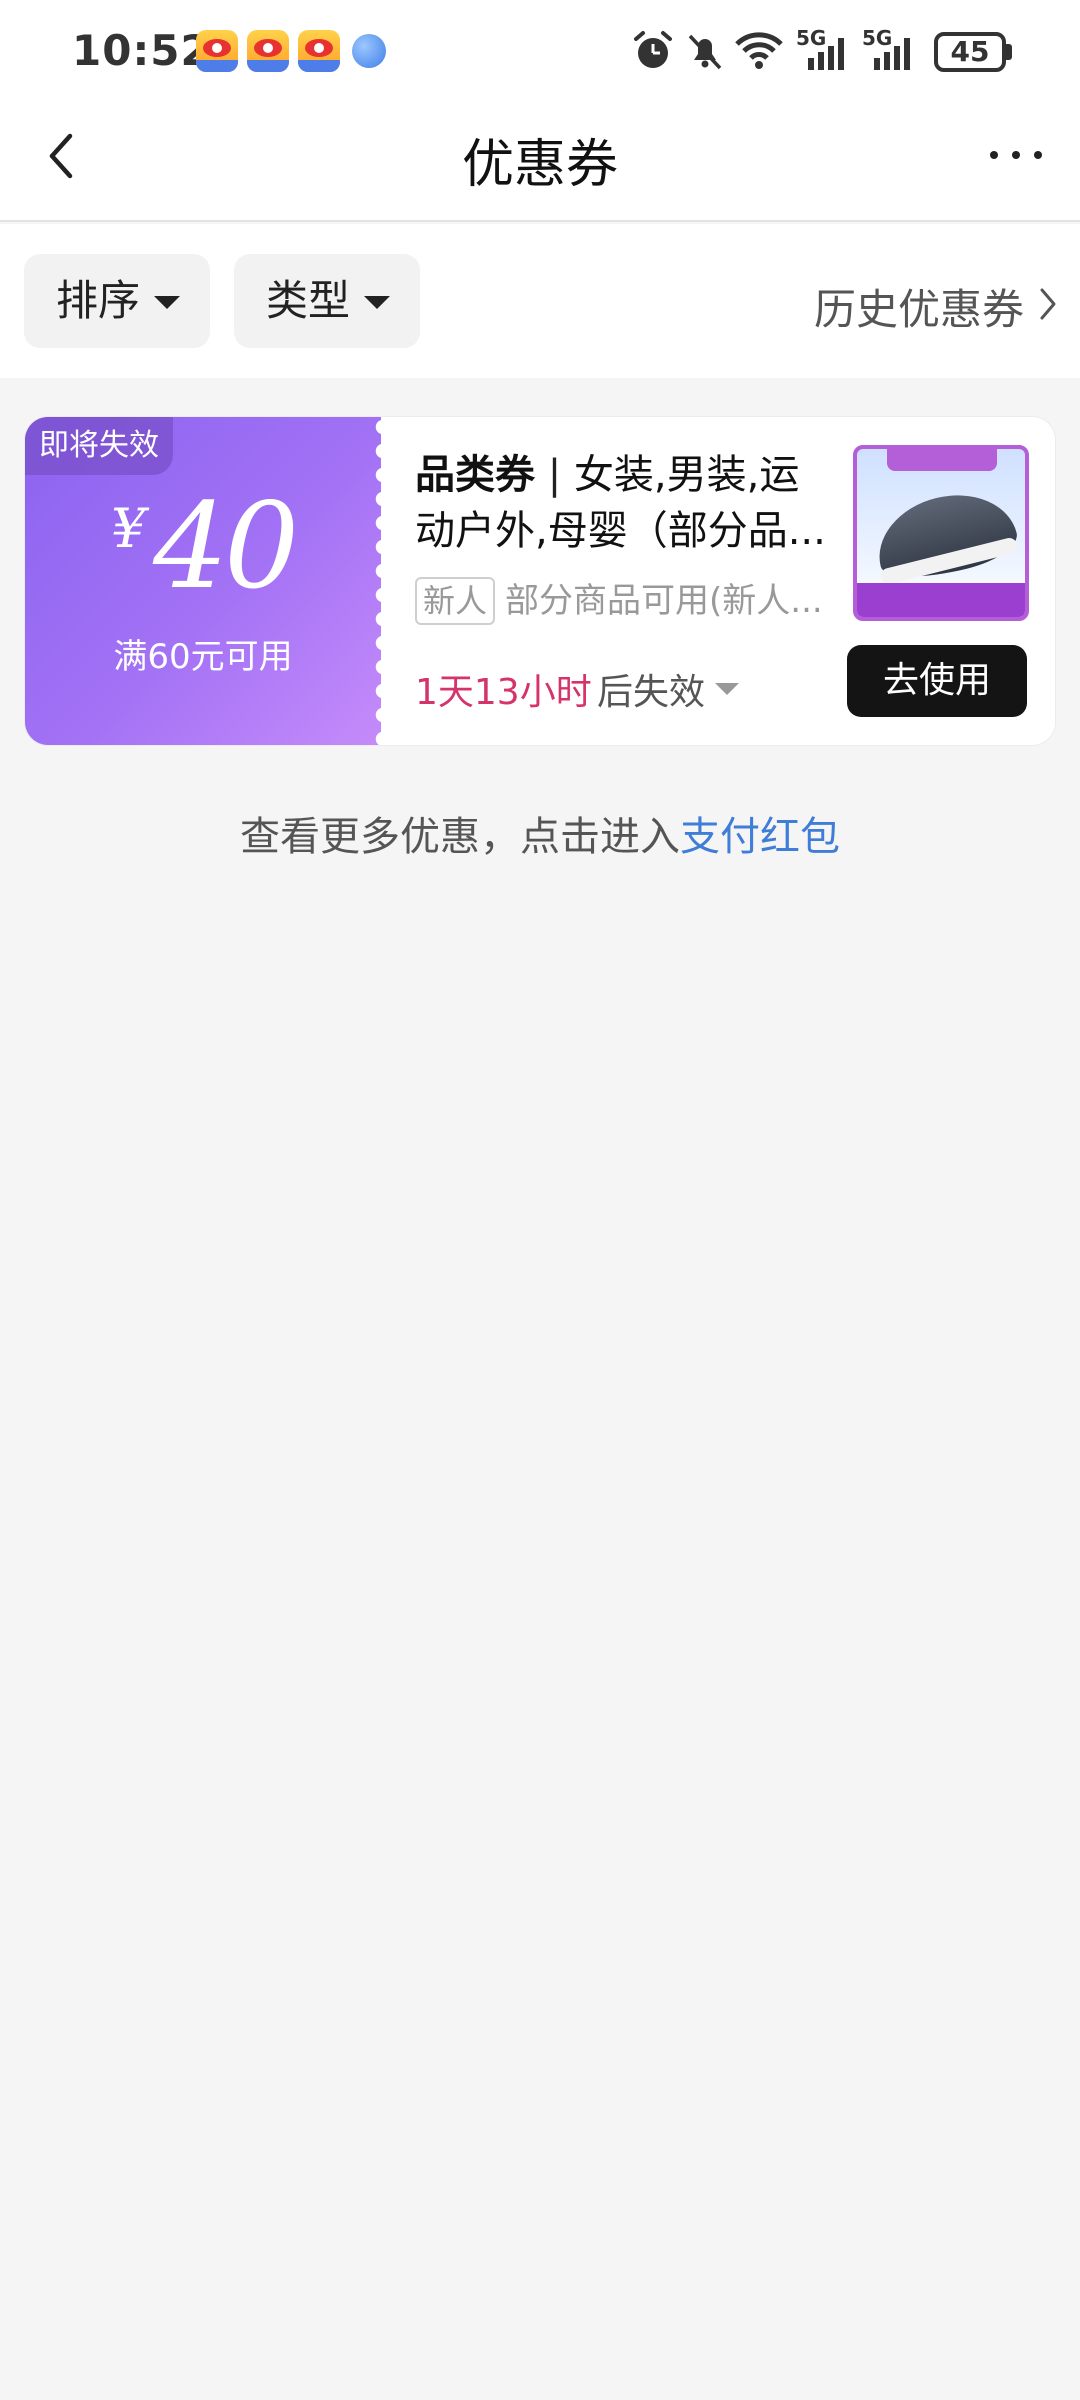  What do you see at coordinates (651, 689) in the screenshot?
I see `expiry-suffix: 后失效` at bounding box center [651, 689].